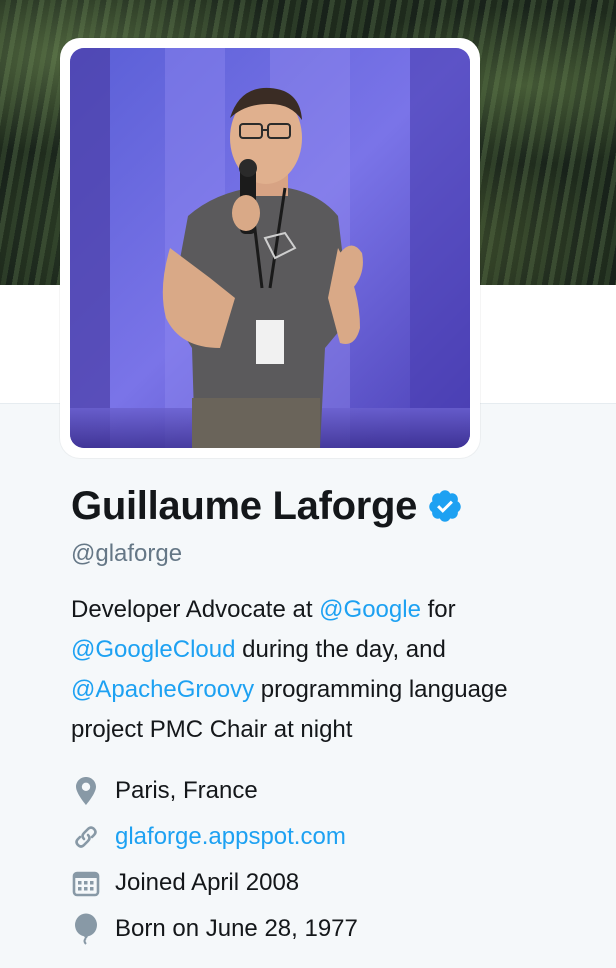 This screenshot has width=616, height=968. What do you see at coordinates (86, 929) in the screenshot?
I see `balloon-icon` at bounding box center [86, 929].